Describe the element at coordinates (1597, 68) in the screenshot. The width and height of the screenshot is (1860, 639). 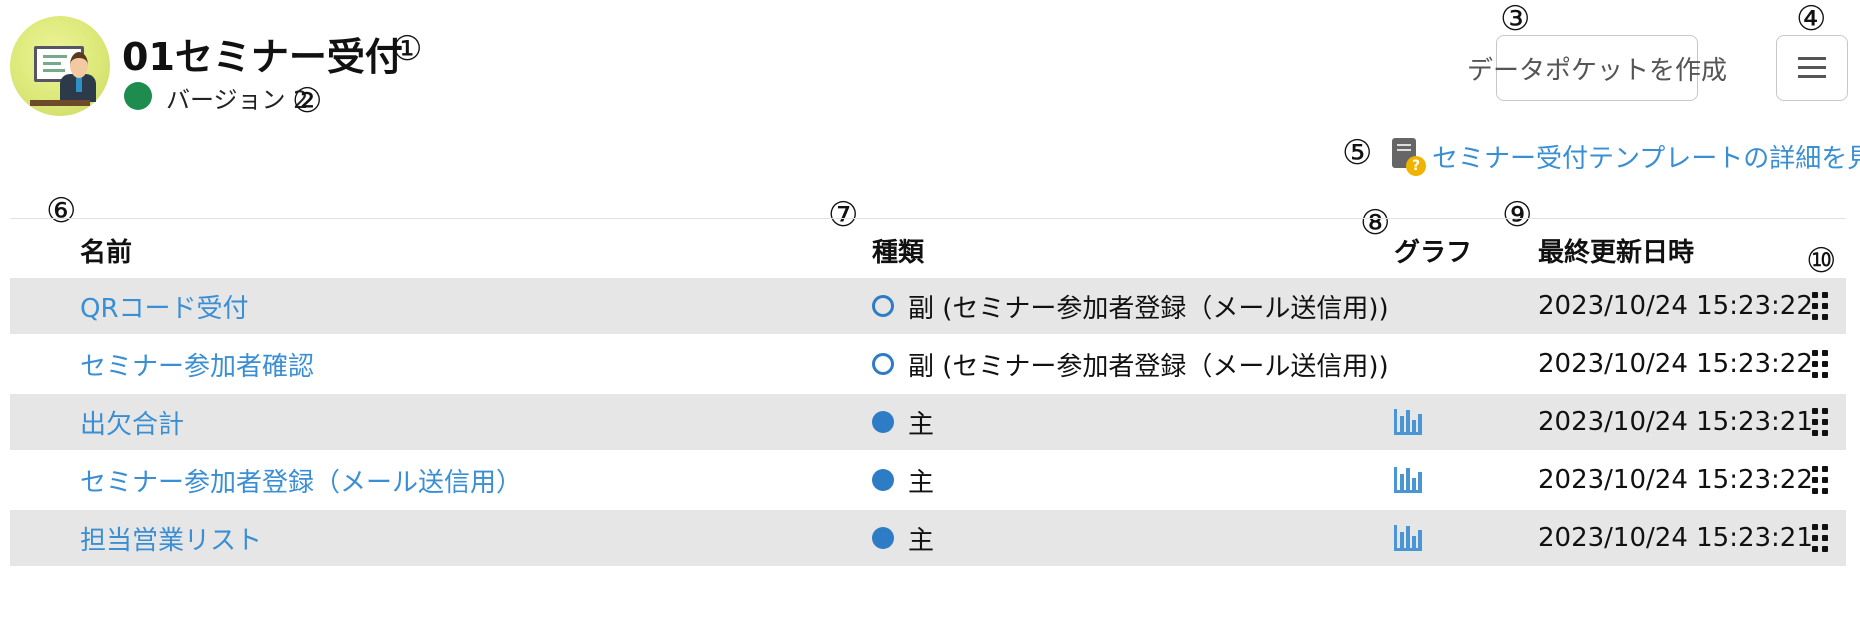
I see `create-data-pocket-button: データポケットを作成` at that location.